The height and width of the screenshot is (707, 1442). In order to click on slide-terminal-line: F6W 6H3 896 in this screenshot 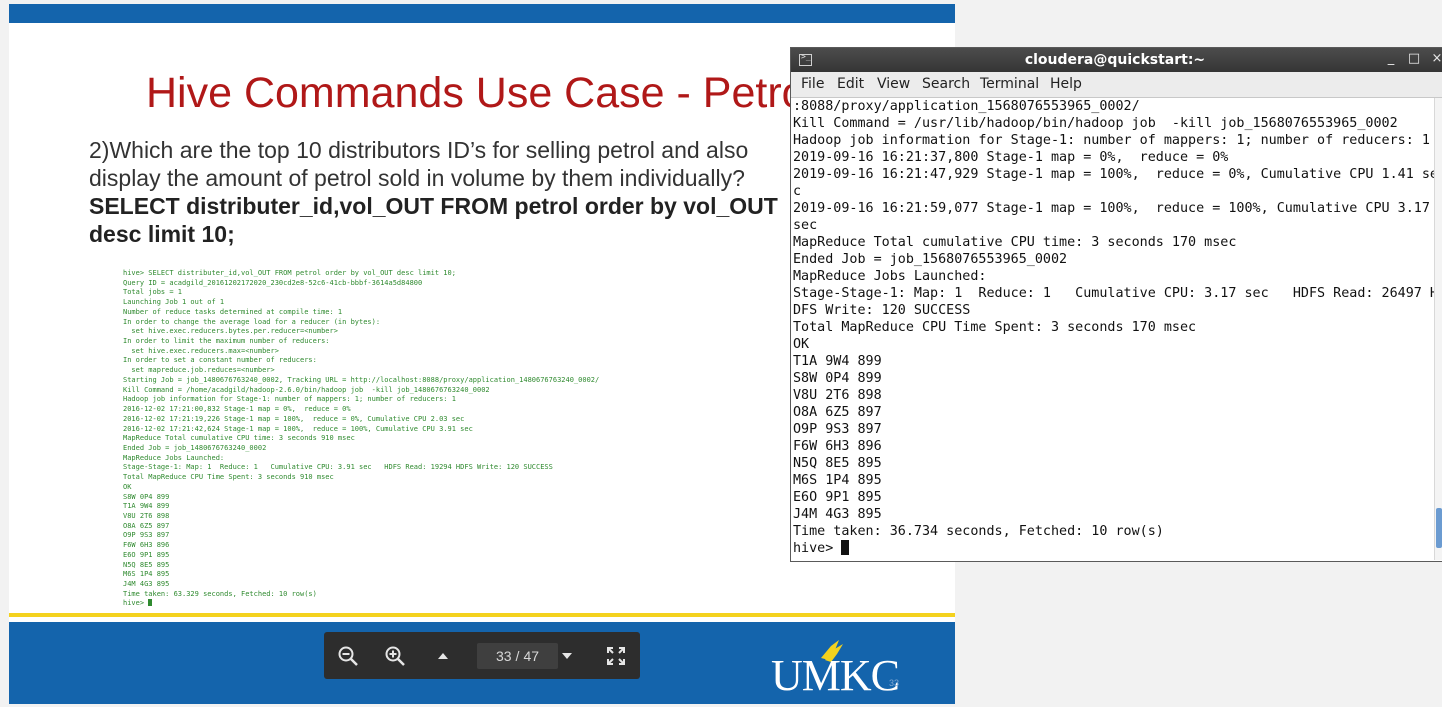, I will do `click(146, 545)`.